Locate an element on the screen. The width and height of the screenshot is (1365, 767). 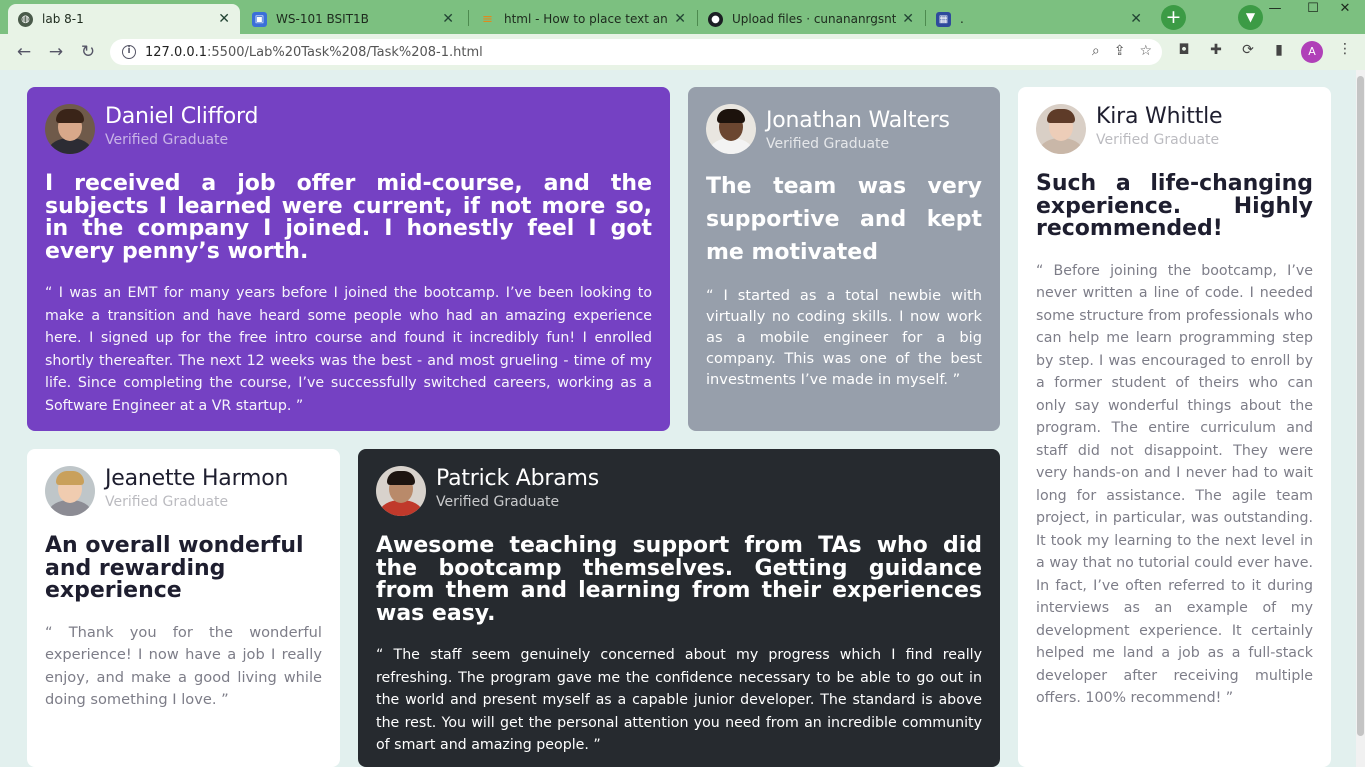
author-name: Patrick Abrams is located at coordinates (518, 478).